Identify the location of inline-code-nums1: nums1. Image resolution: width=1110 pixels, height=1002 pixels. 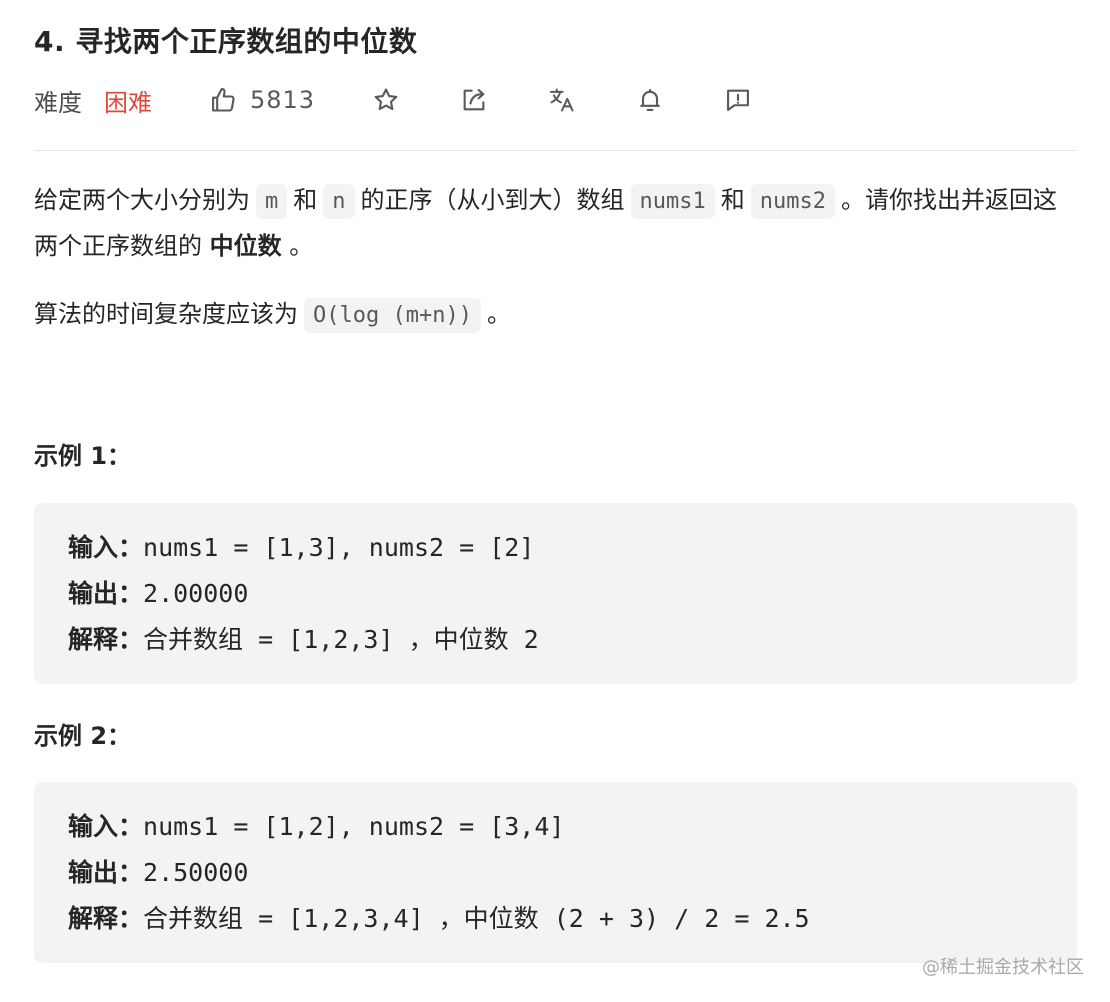
(672, 201).